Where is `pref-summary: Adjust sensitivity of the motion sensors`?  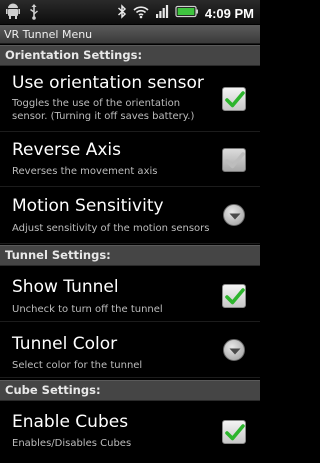 pref-summary: Adjust sensitivity of the motion sensors is located at coordinates (111, 228).